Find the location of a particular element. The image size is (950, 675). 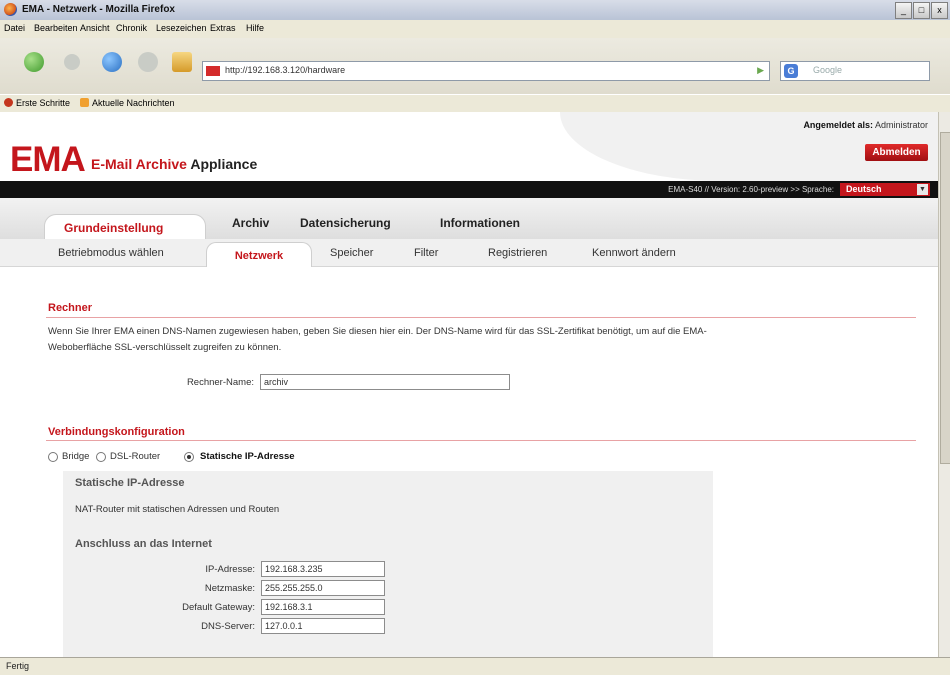

subtab-speicher: Speicher is located at coordinates (351, 253).